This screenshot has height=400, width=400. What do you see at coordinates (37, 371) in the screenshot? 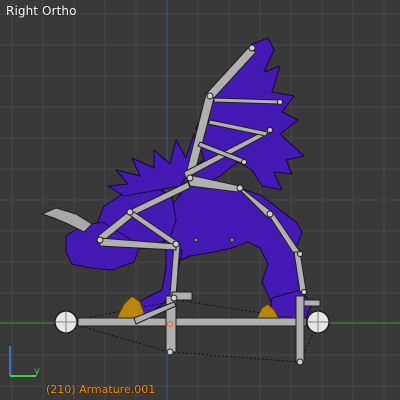
I see `axis-y-label: y` at bounding box center [37, 371].